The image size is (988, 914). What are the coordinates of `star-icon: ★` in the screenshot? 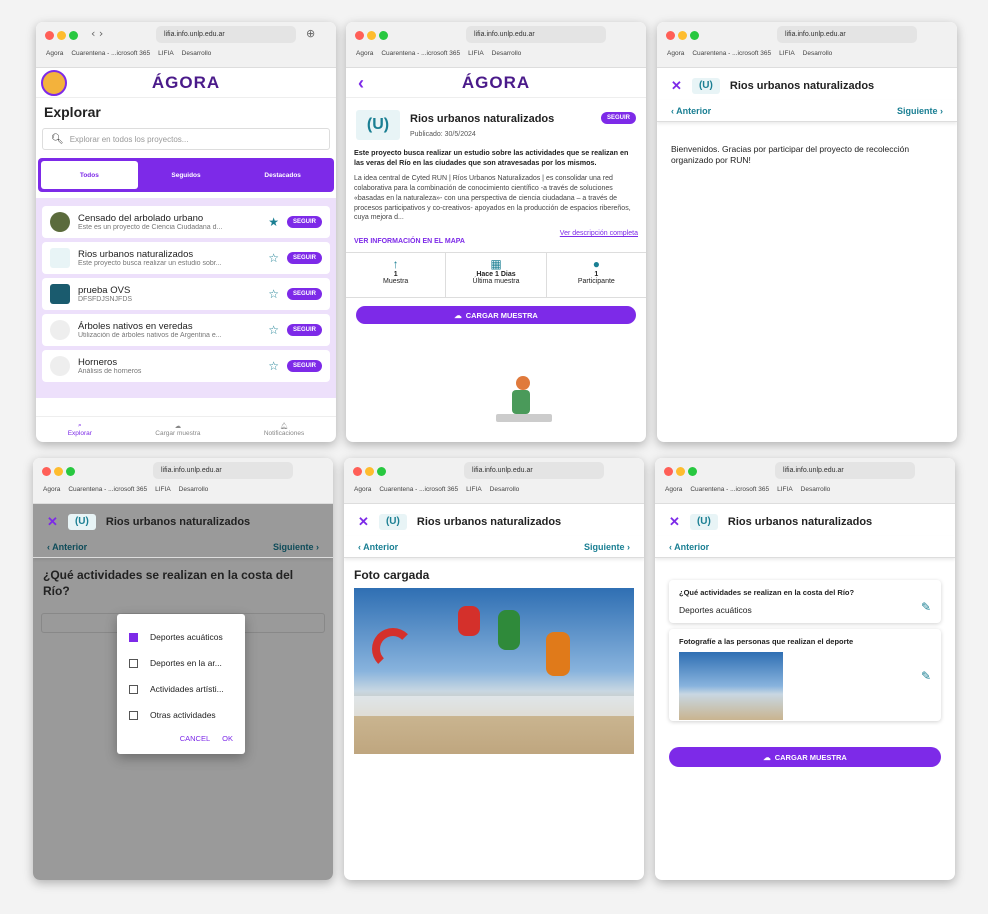 It's located at (273, 222).